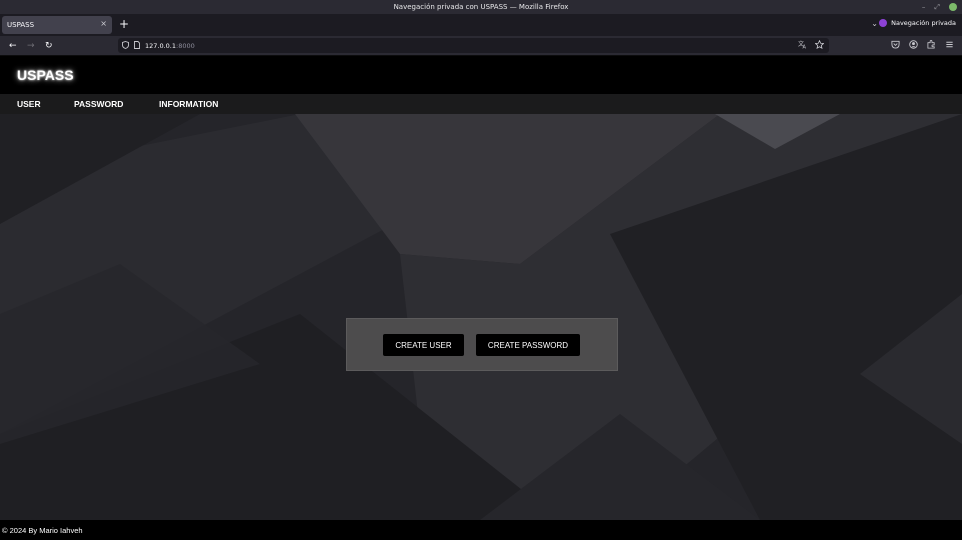 This screenshot has width=962, height=540. I want to click on tab-uspass: USPASS ×, so click(57, 25).